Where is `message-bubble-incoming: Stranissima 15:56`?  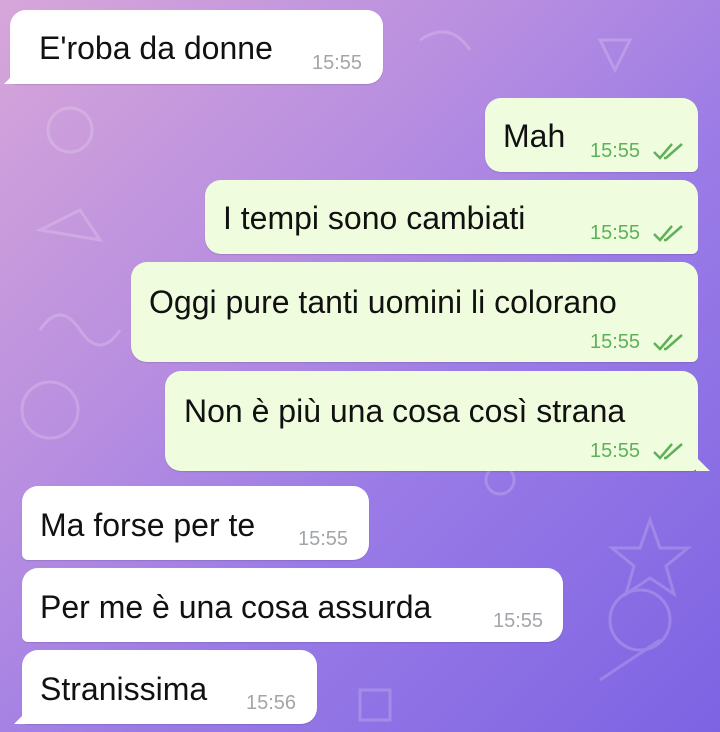
message-bubble-incoming: Stranissima 15:56 is located at coordinates (169, 687).